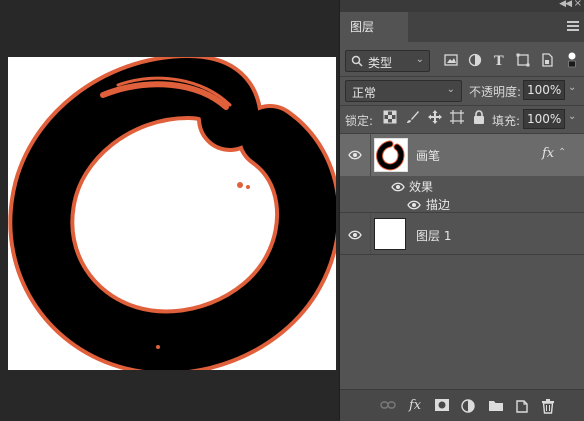  I want to click on opacity-label: 不透明度:, so click(495, 92).